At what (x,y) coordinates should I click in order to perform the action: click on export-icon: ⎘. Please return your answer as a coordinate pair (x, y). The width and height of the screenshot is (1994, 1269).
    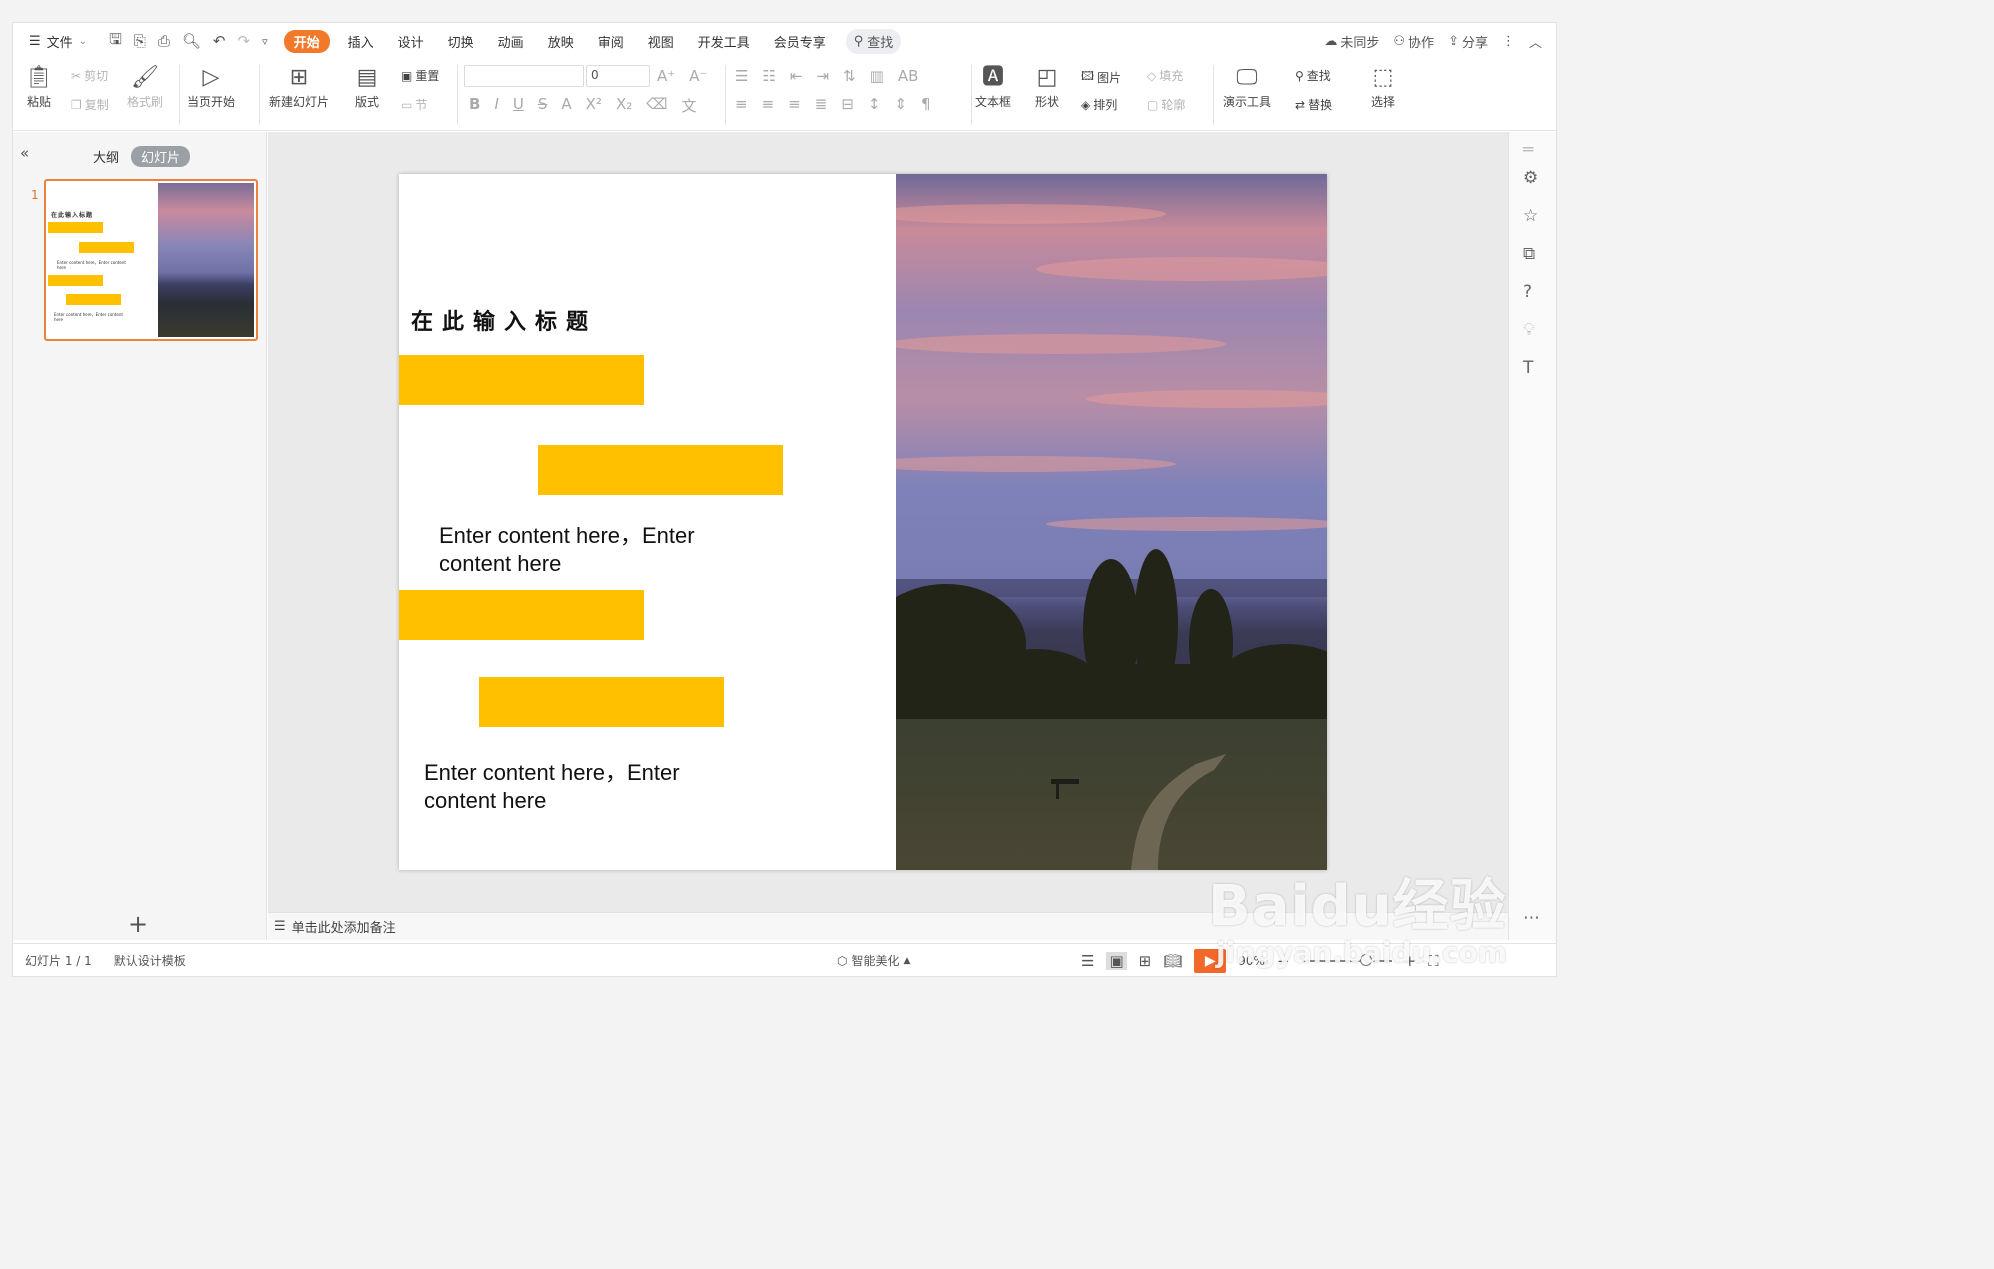
    Looking at the image, I should click on (140, 41).